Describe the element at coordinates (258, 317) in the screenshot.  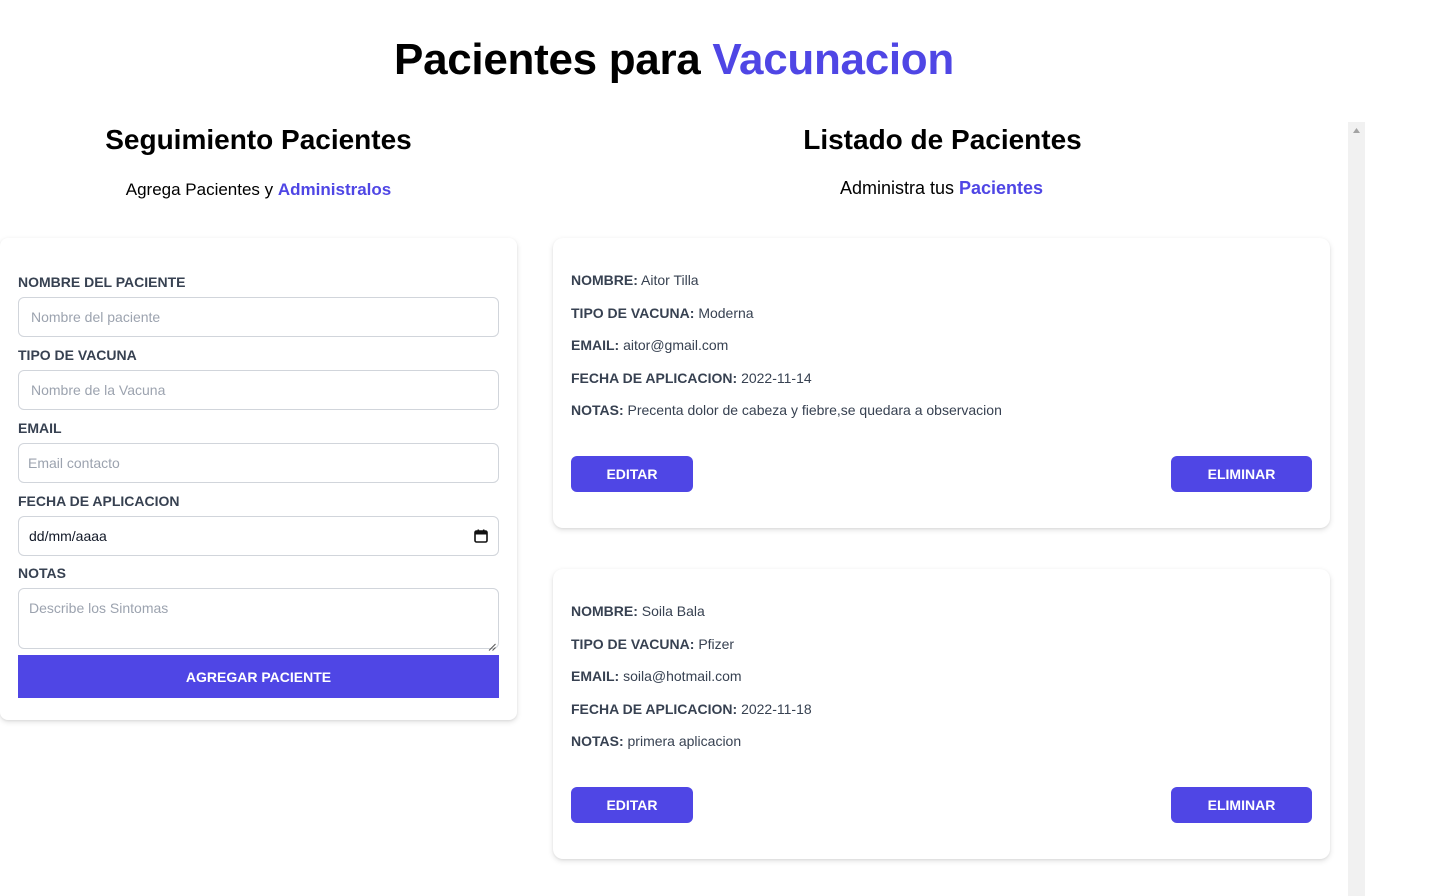
I see `patient-name-input: Nombre del paciente` at that location.